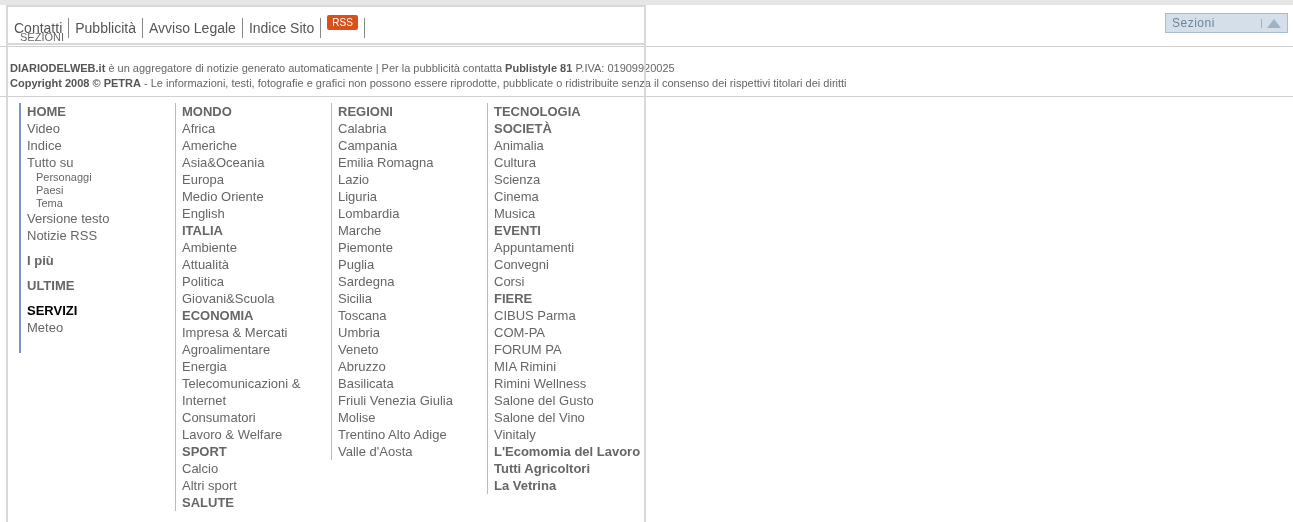  I want to click on section-heading: MONDO, so click(256, 111).